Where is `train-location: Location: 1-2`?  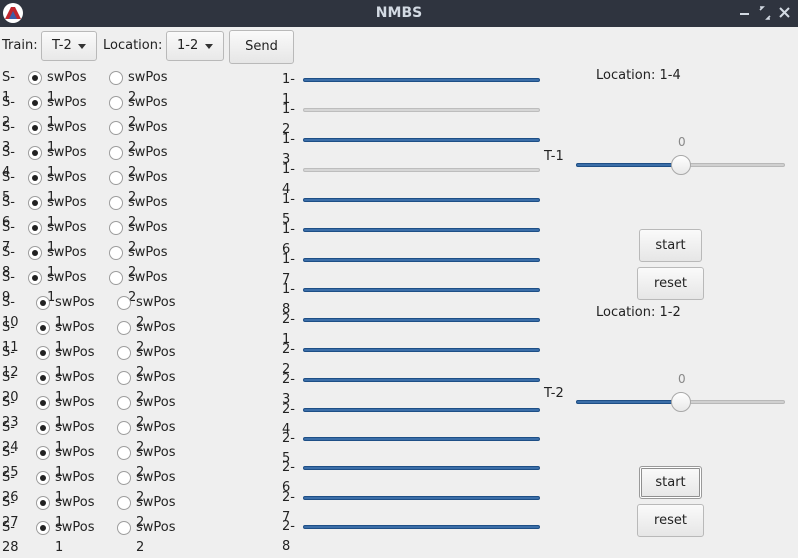 train-location: Location: 1-2 is located at coordinates (638, 312).